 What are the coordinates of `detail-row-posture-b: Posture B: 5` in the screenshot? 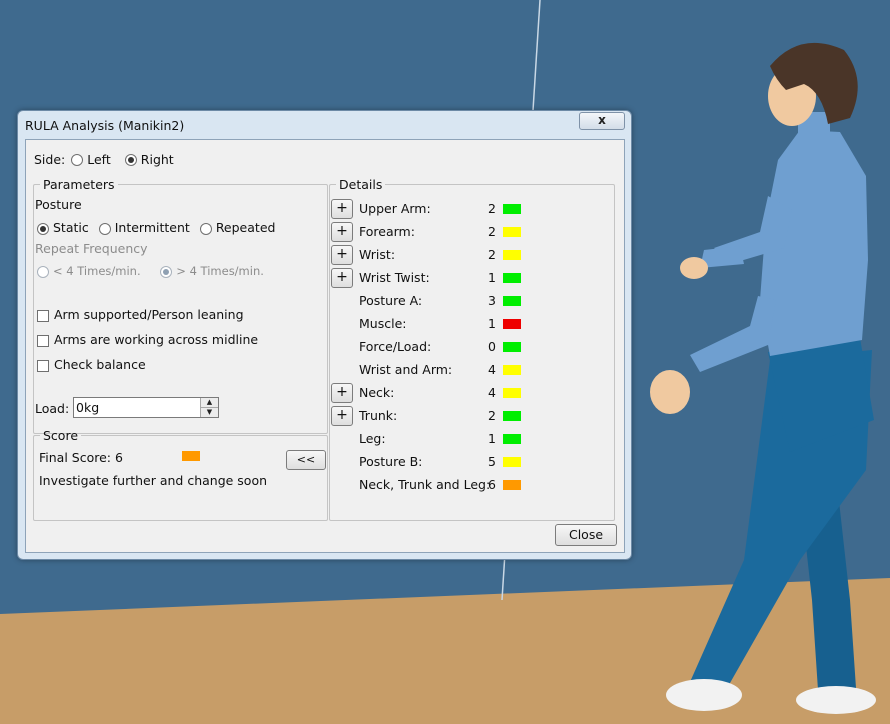 It's located at (469, 461).